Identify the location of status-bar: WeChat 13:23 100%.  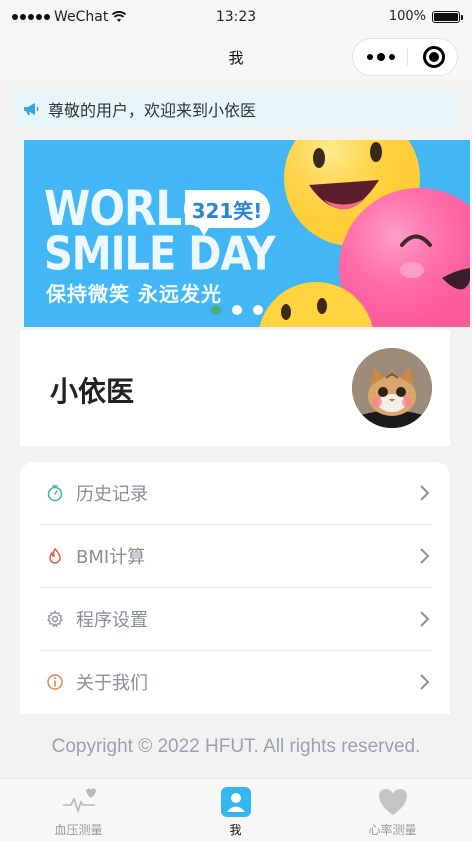
(236, 17).